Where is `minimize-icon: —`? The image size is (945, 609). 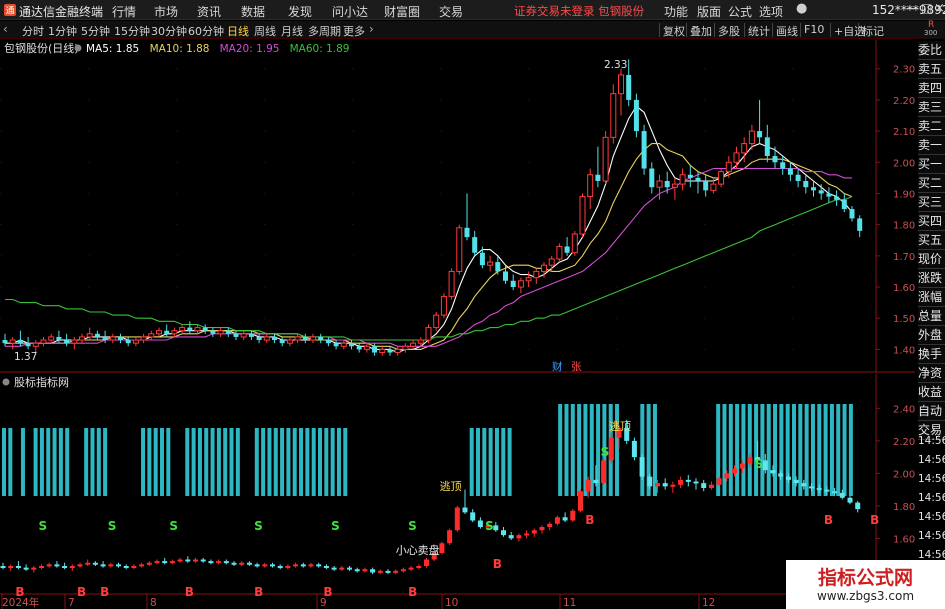
minimize-icon: — is located at coordinates (912, 8).